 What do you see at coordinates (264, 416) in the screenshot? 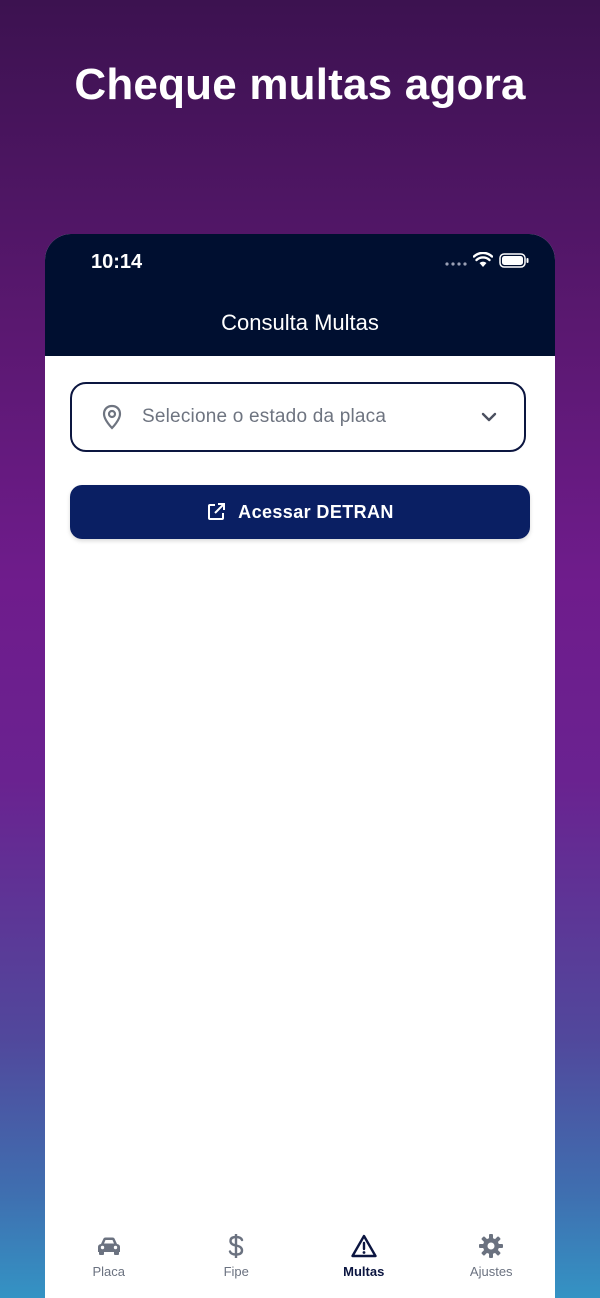
I see `state-select-placeholder: Selecione o estado da placa` at bounding box center [264, 416].